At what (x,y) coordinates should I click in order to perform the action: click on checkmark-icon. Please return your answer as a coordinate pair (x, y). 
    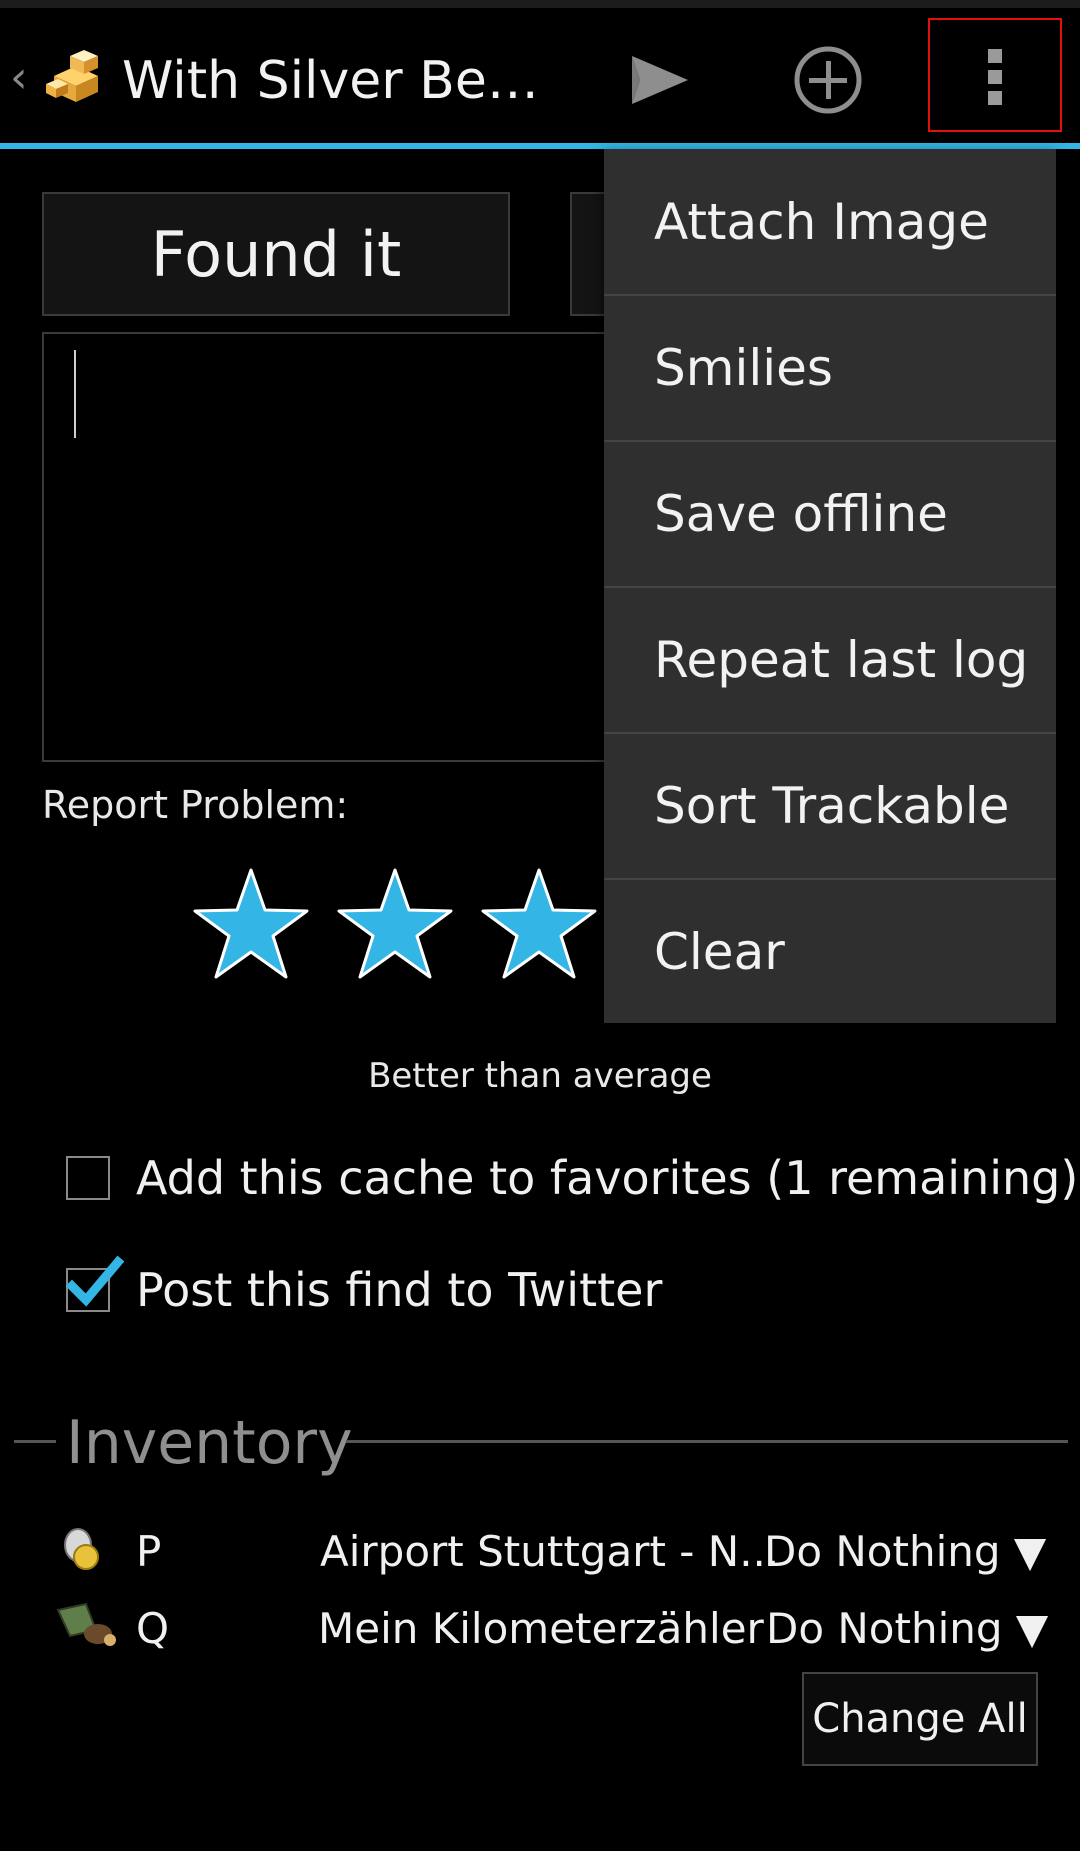
    Looking at the image, I should click on (95, 1281).